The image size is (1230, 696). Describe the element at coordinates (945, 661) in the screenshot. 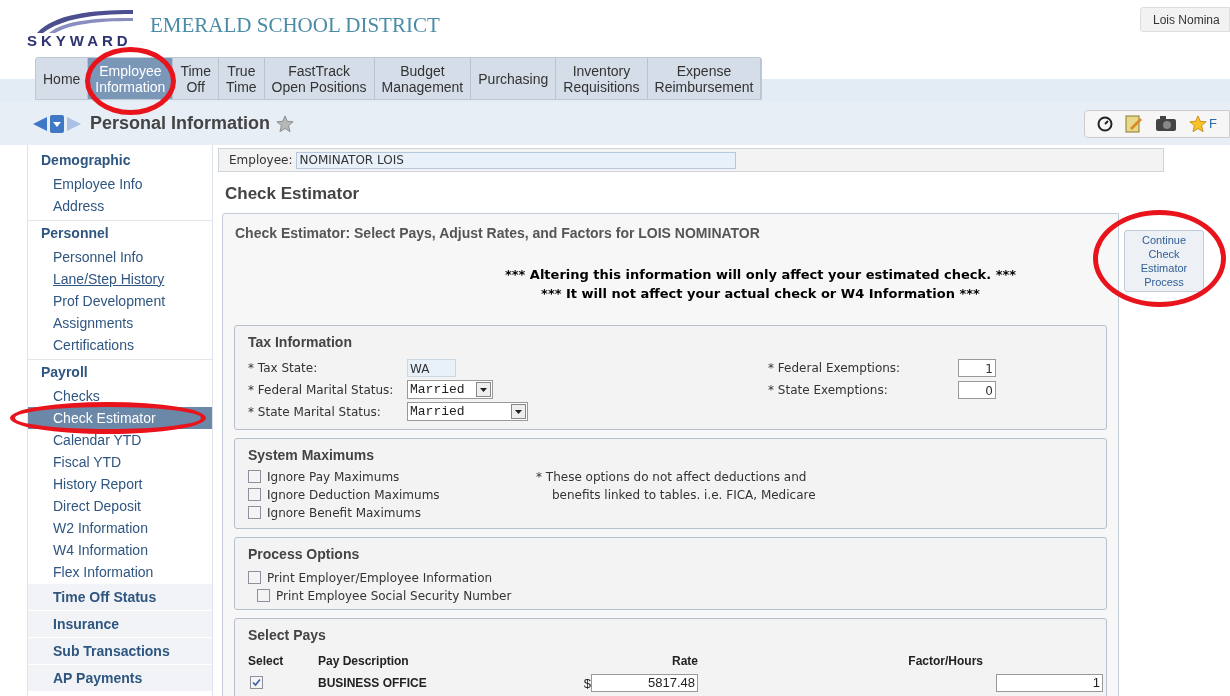

I see `column-header: Factor/Hours` at that location.